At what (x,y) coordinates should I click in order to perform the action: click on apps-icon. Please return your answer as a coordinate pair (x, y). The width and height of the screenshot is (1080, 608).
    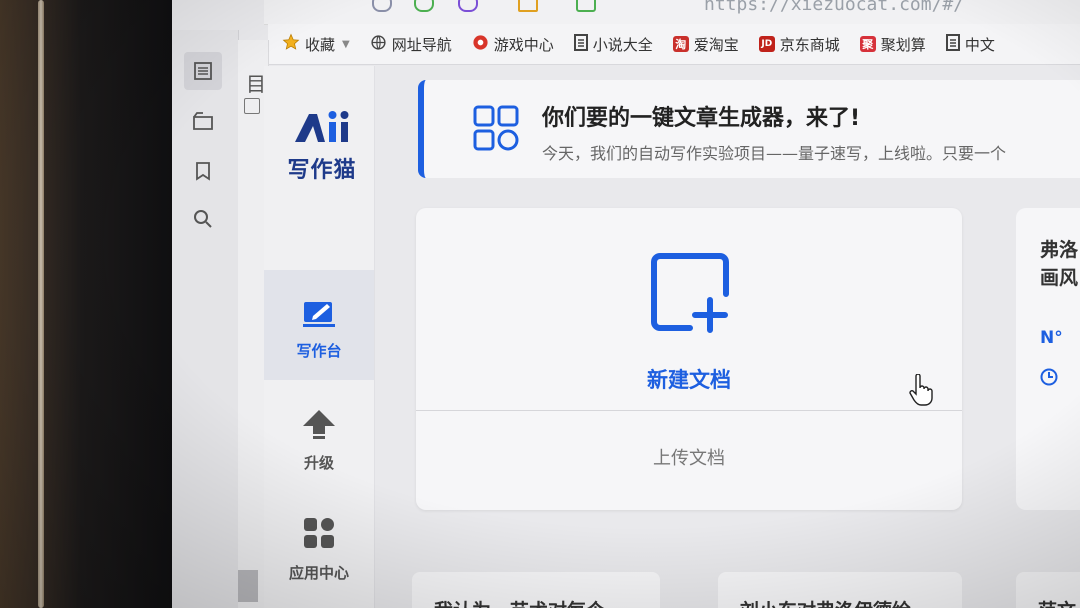
    Looking at the image, I should click on (319, 535).